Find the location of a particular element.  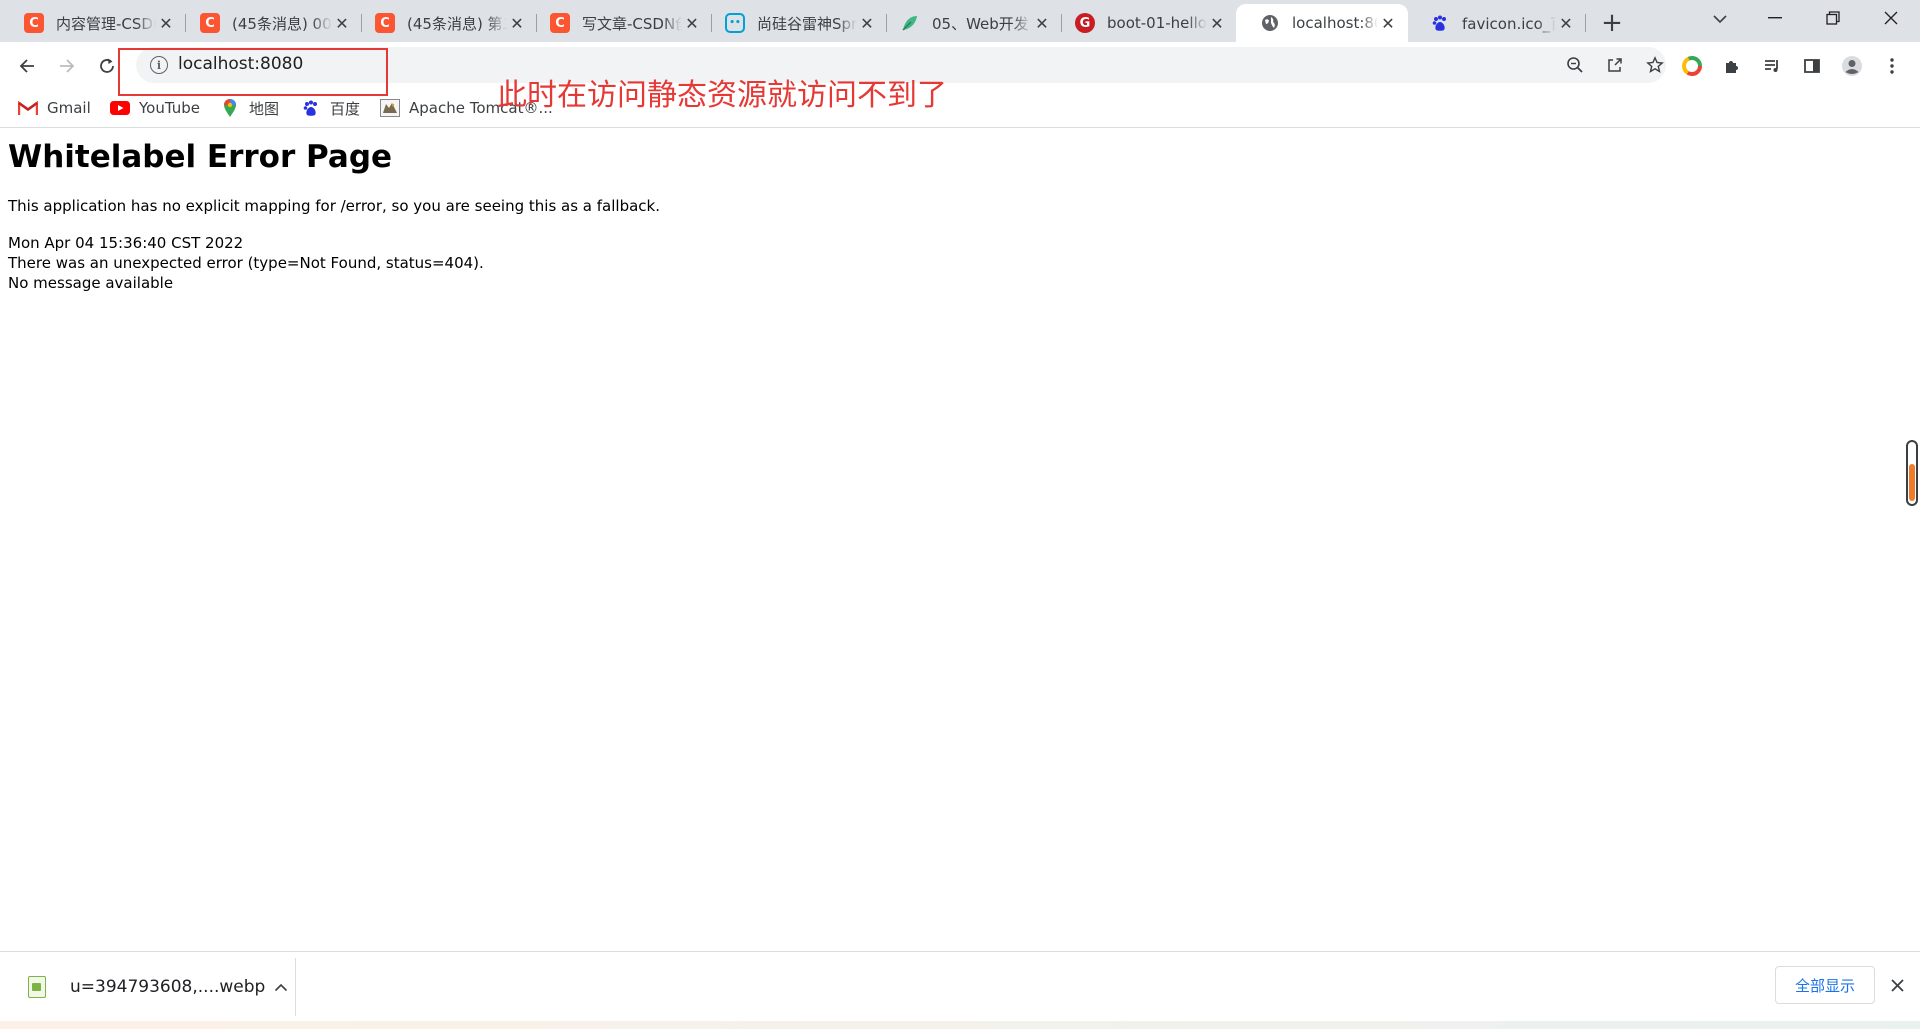

extensions-button is located at coordinates (1732, 66).